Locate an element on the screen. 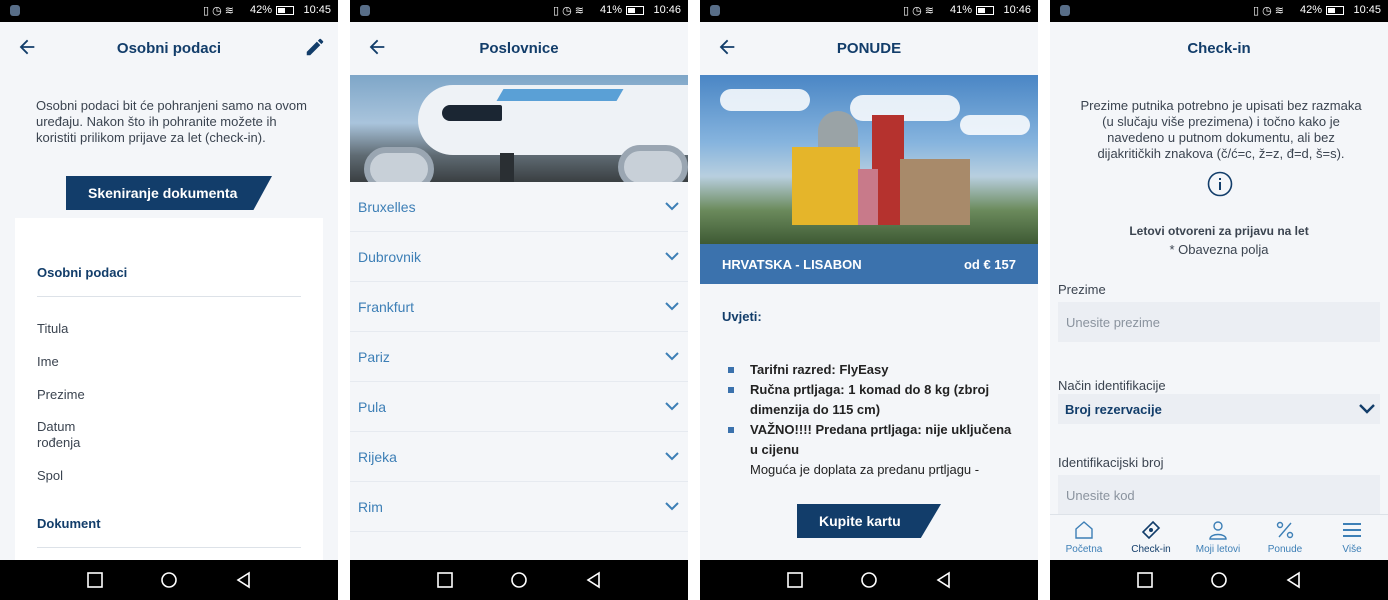  percent-icon is located at coordinates (1285, 530).